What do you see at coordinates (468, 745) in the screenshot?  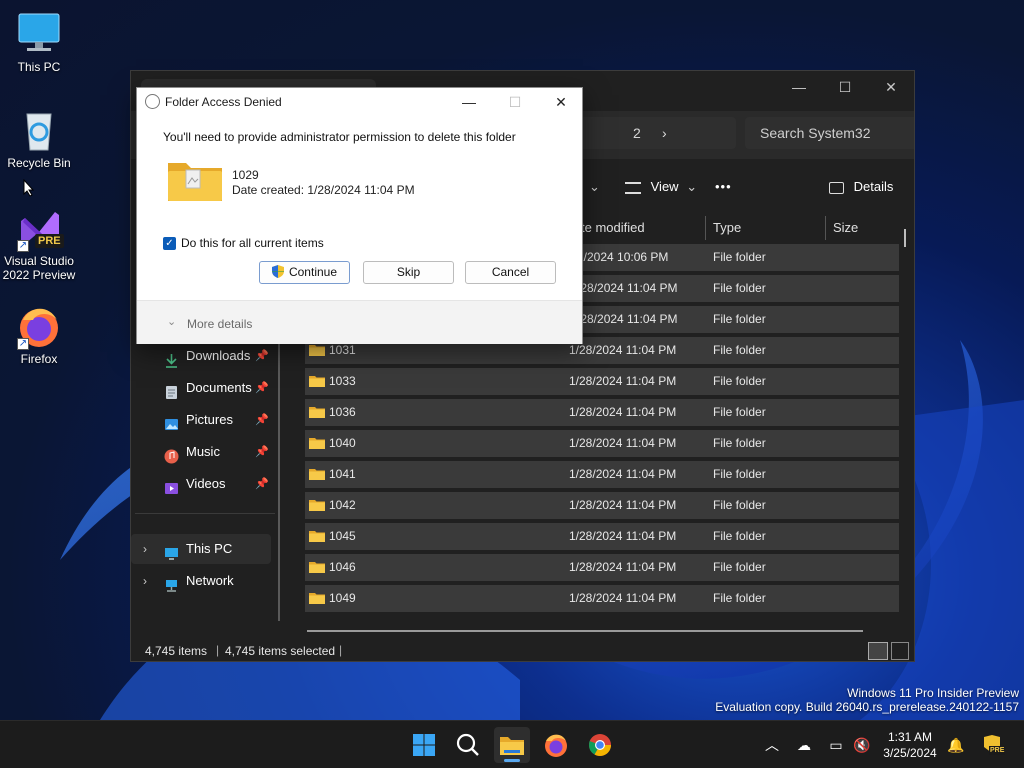 I see `search-button` at bounding box center [468, 745].